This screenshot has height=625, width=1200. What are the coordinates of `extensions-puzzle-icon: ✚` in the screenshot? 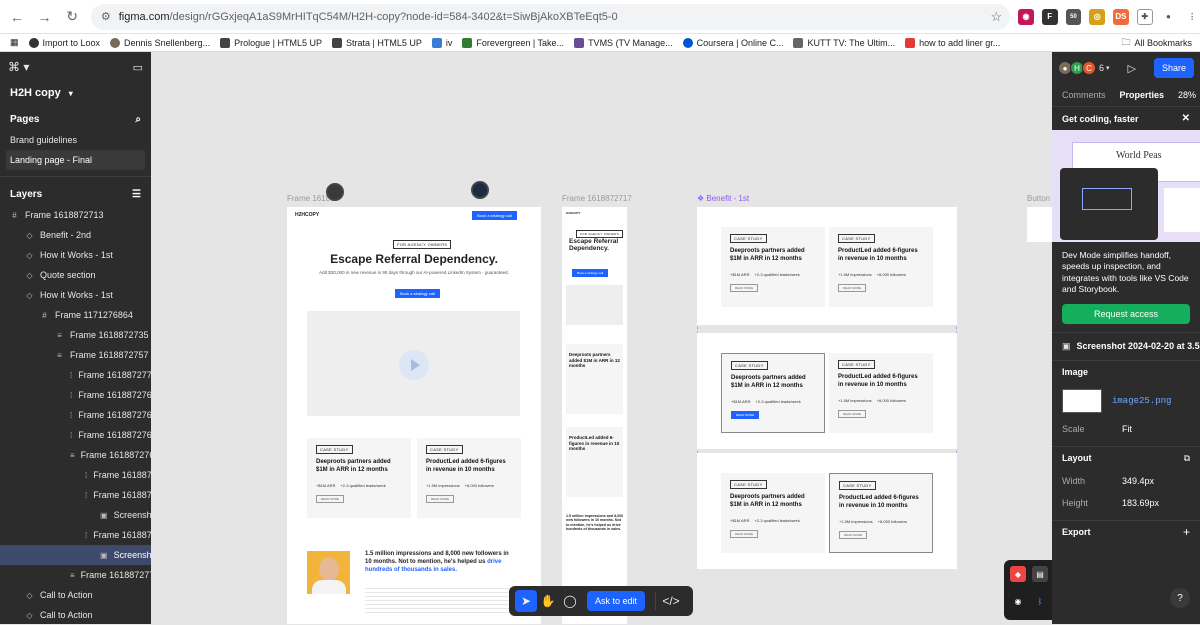 It's located at (1144, 16).